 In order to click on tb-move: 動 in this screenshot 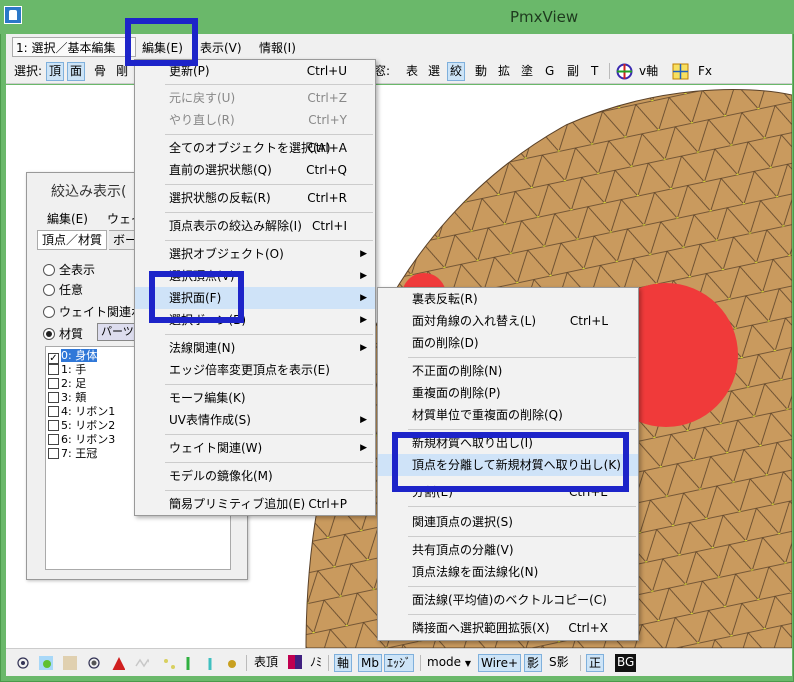, I will do `click(481, 71)`.